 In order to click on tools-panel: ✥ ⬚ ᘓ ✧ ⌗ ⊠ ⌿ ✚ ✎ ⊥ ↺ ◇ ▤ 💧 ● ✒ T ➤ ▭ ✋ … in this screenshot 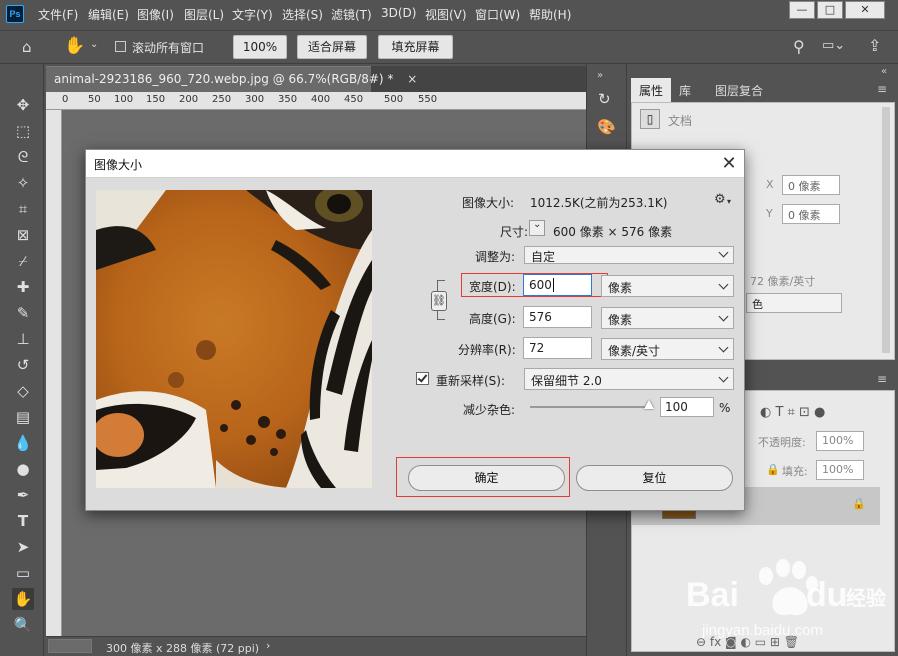, I will do `click(22, 360)`.